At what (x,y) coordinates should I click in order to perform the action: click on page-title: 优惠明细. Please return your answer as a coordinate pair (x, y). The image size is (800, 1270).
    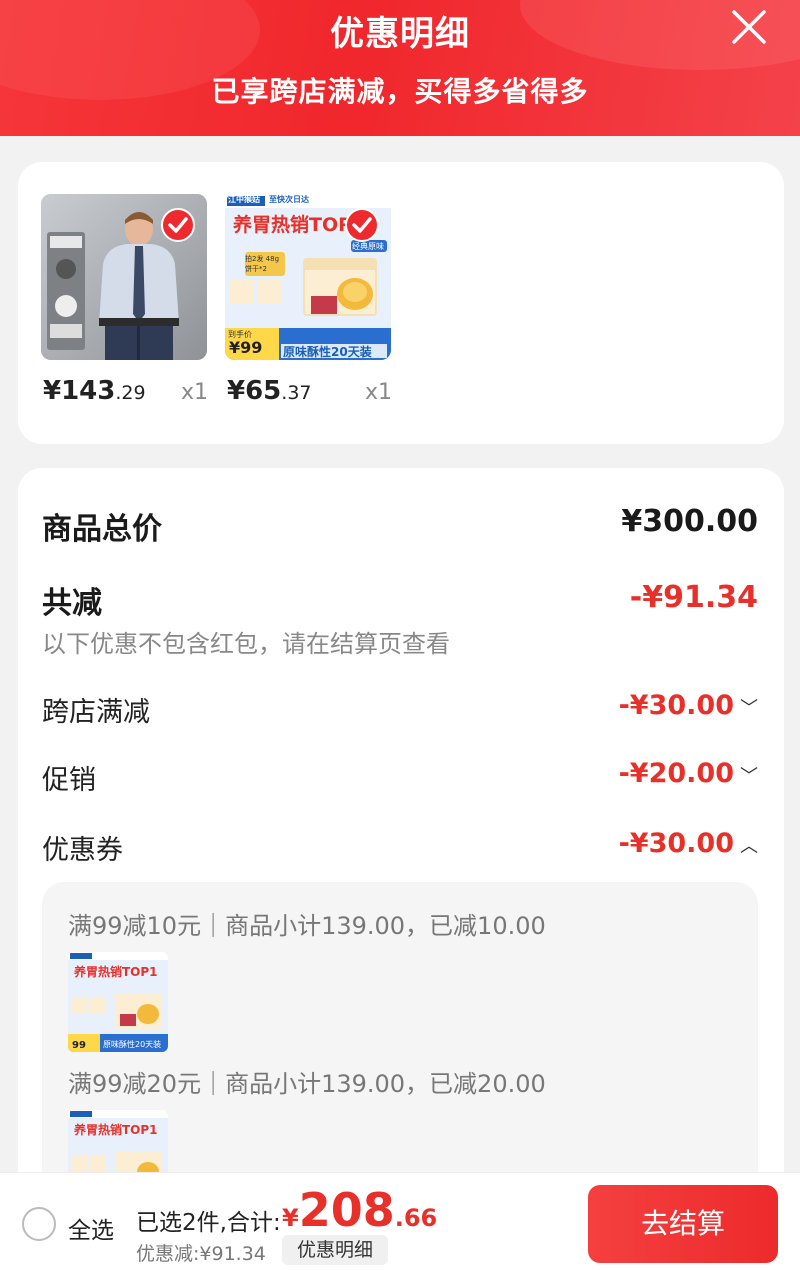
    Looking at the image, I should click on (400, 34).